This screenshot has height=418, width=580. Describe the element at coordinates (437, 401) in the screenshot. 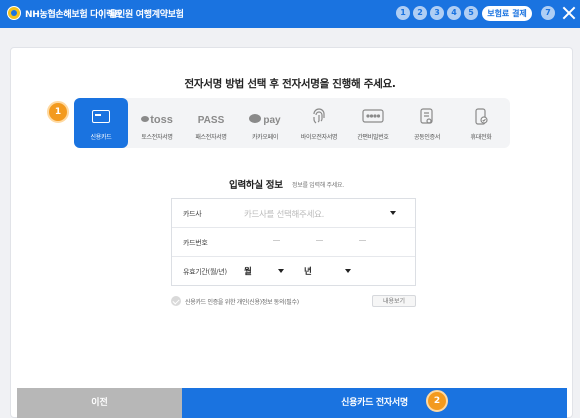

I see `guide-badge-2: 2` at that location.